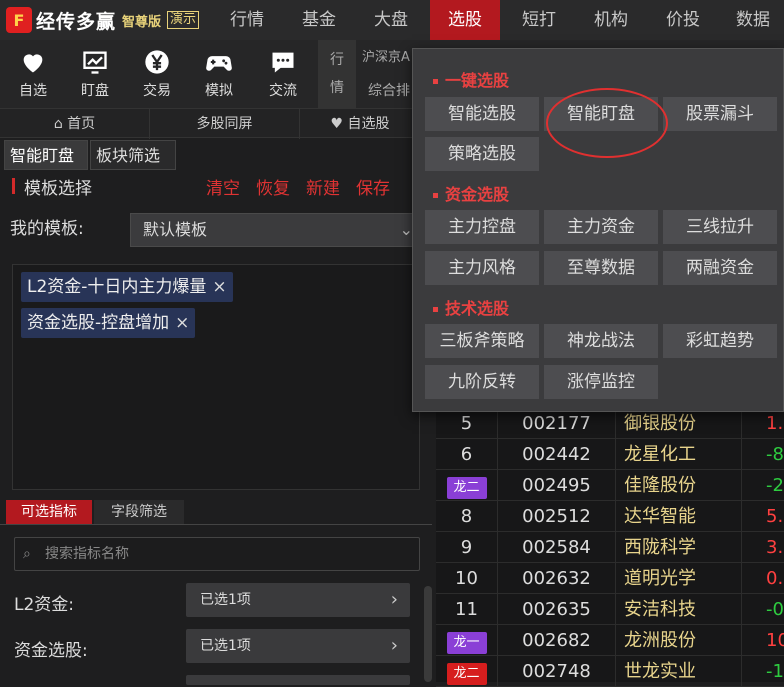  Describe the element at coordinates (557, 423) in the screenshot. I see `stock-code: 002177` at that location.